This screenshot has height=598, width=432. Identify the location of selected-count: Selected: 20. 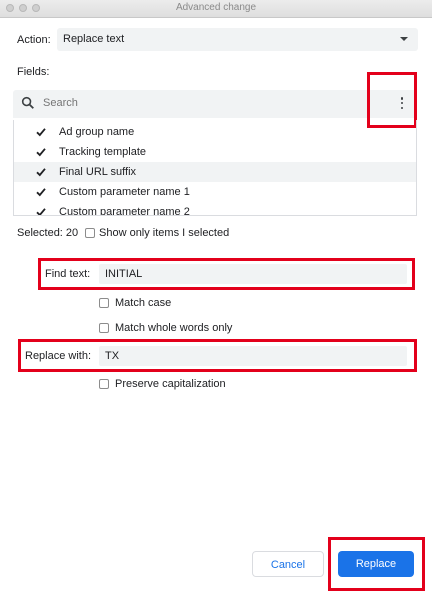
(48, 233).